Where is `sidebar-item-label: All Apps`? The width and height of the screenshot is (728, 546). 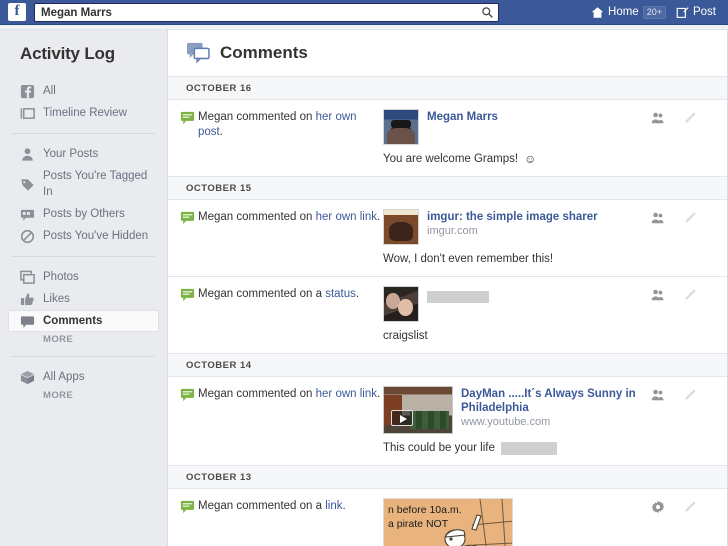
sidebar-item-label: All Apps is located at coordinates (64, 377).